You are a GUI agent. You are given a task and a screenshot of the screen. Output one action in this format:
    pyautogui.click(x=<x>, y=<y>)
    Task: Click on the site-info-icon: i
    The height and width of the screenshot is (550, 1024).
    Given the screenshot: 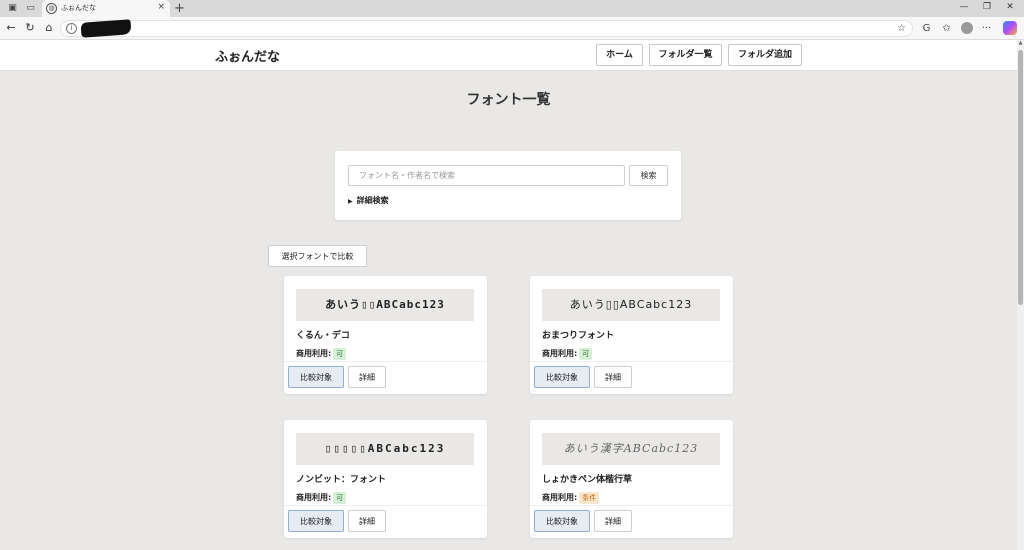 What is the action you would take?
    pyautogui.click(x=71, y=28)
    